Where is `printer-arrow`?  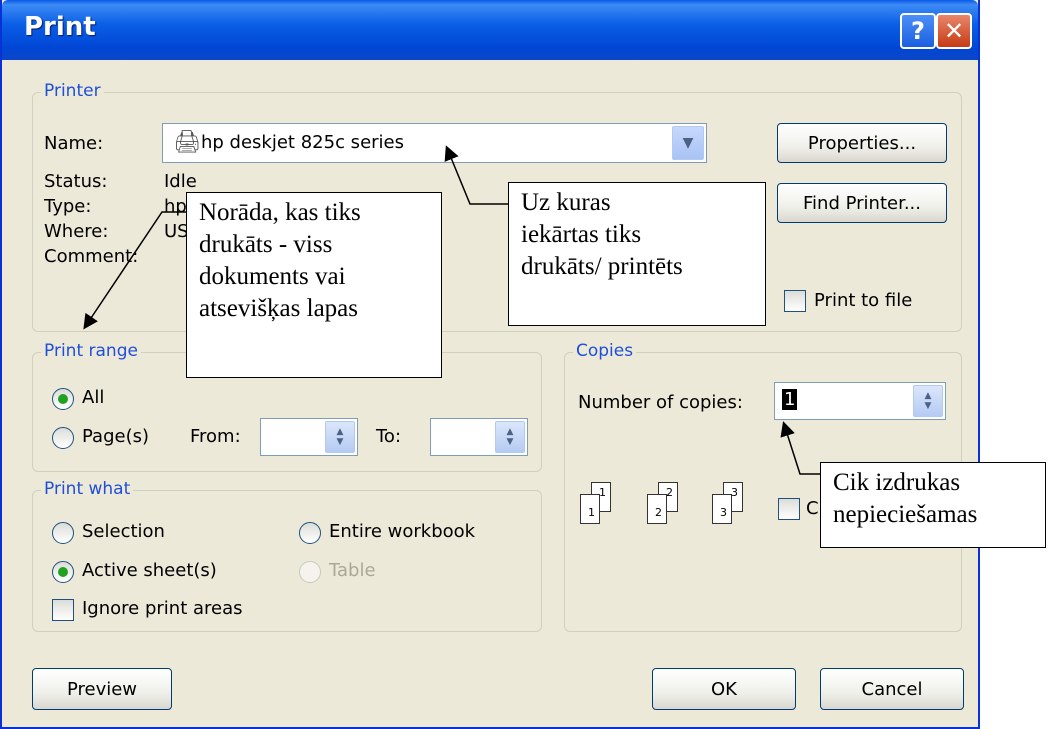
printer-arrow is located at coordinates (476, 175).